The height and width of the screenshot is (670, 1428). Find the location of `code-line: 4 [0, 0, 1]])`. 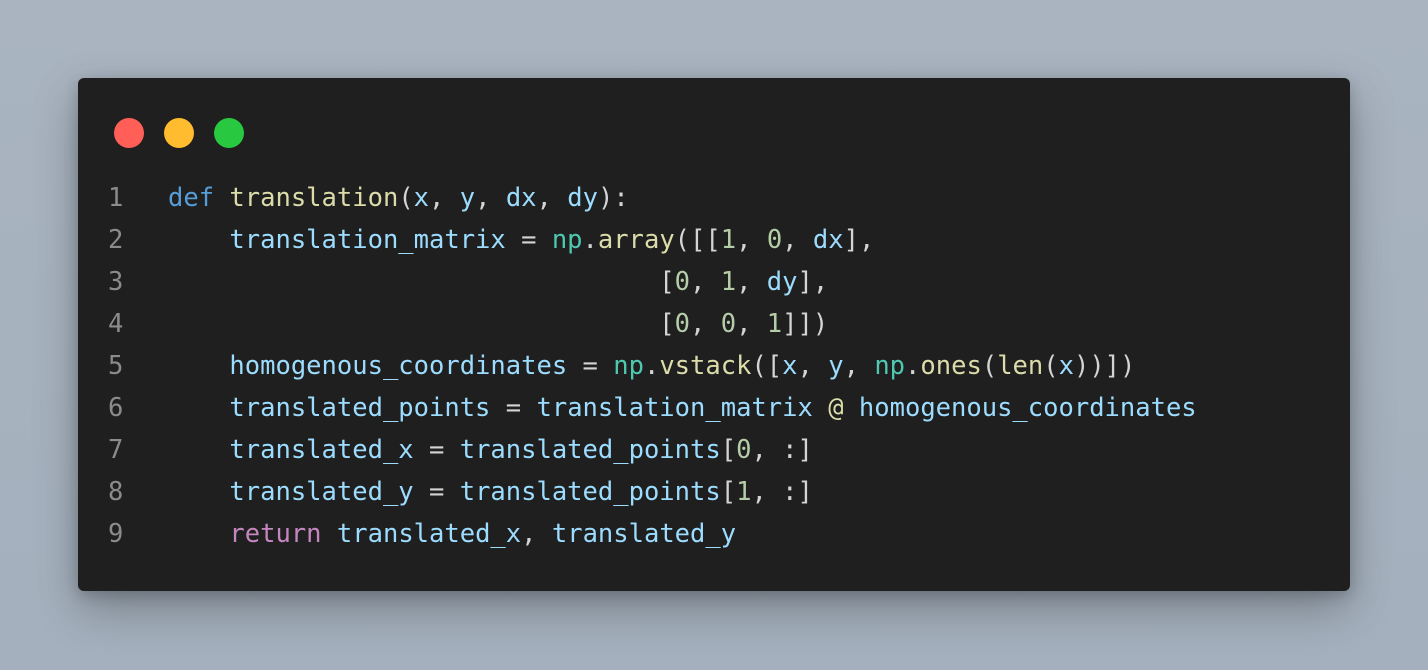

code-line: 4 [0, 0, 1]]) is located at coordinates (719, 324).